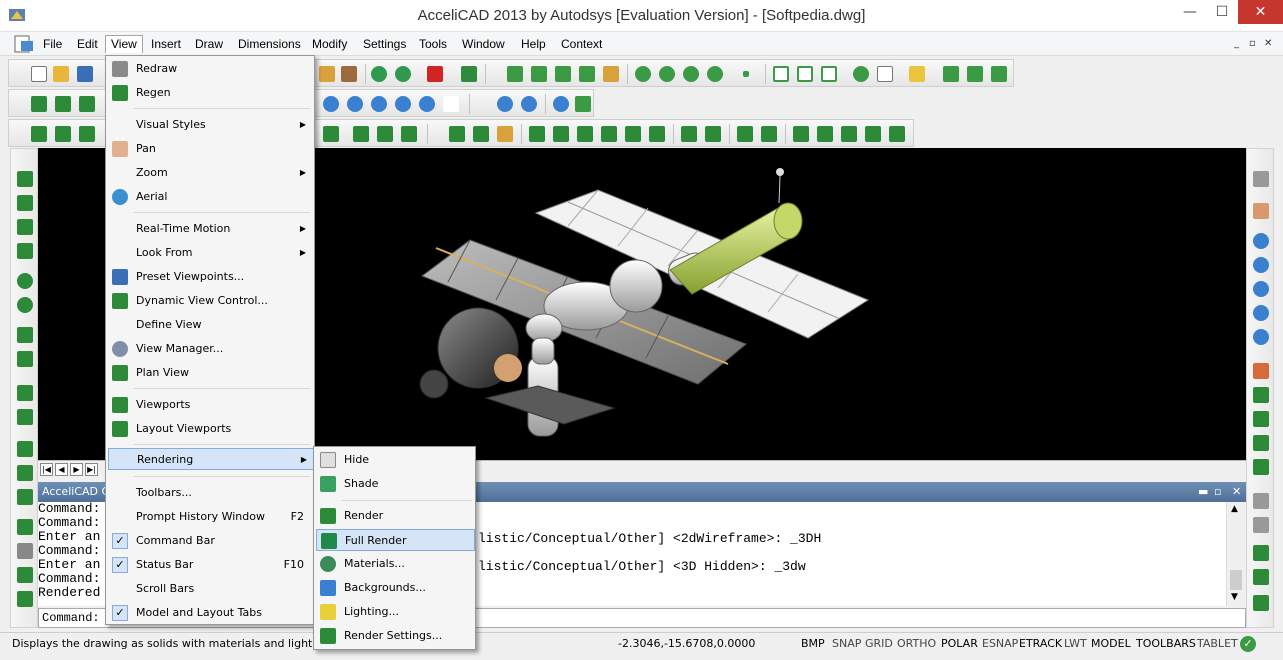 The height and width of the screenshot is (660, 1283). What do you see at coordinates (451, 104) in the screenshot?
I see `zoom-blank-icon` at bounding box center [451, 104].